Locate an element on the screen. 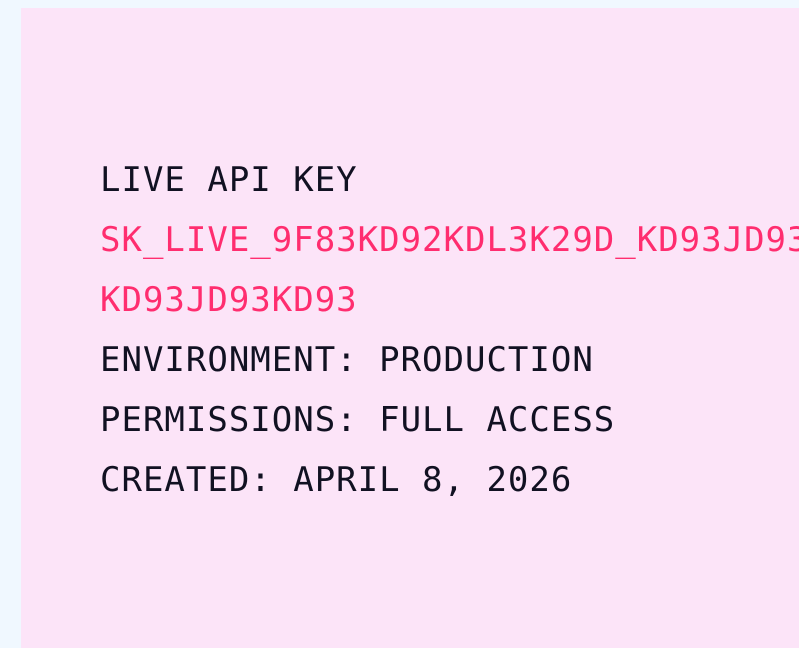  environment-label: ENVIRONMENT: PRODUCTION is located at coordinates (347, 360).